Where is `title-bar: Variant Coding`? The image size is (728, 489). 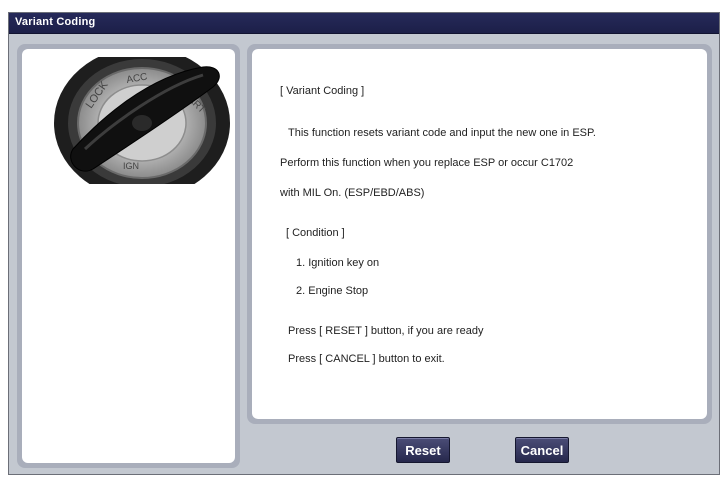
title-bar: Variant Coding is located at coordinates (364, 23).